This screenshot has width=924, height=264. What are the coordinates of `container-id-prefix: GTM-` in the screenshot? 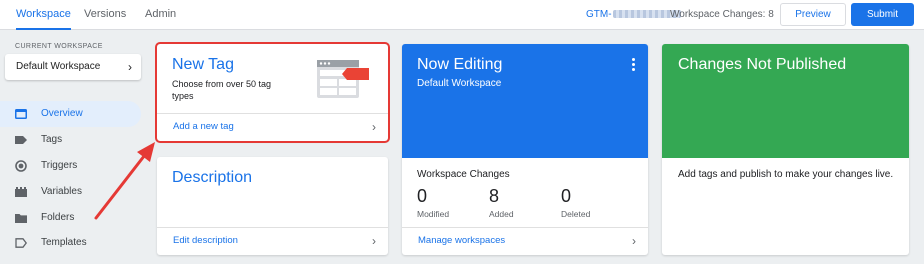 It's located at (599, 14).